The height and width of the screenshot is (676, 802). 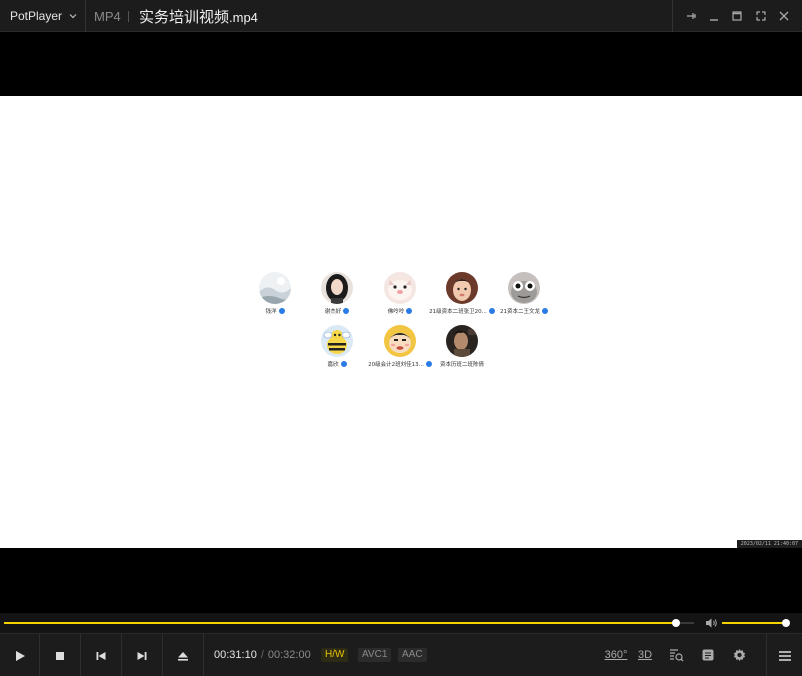 What do you see at coordinates (375, 655) in the screenshot?
I see `video-codec-tag: AVC1` at bounding box center [375, 655].